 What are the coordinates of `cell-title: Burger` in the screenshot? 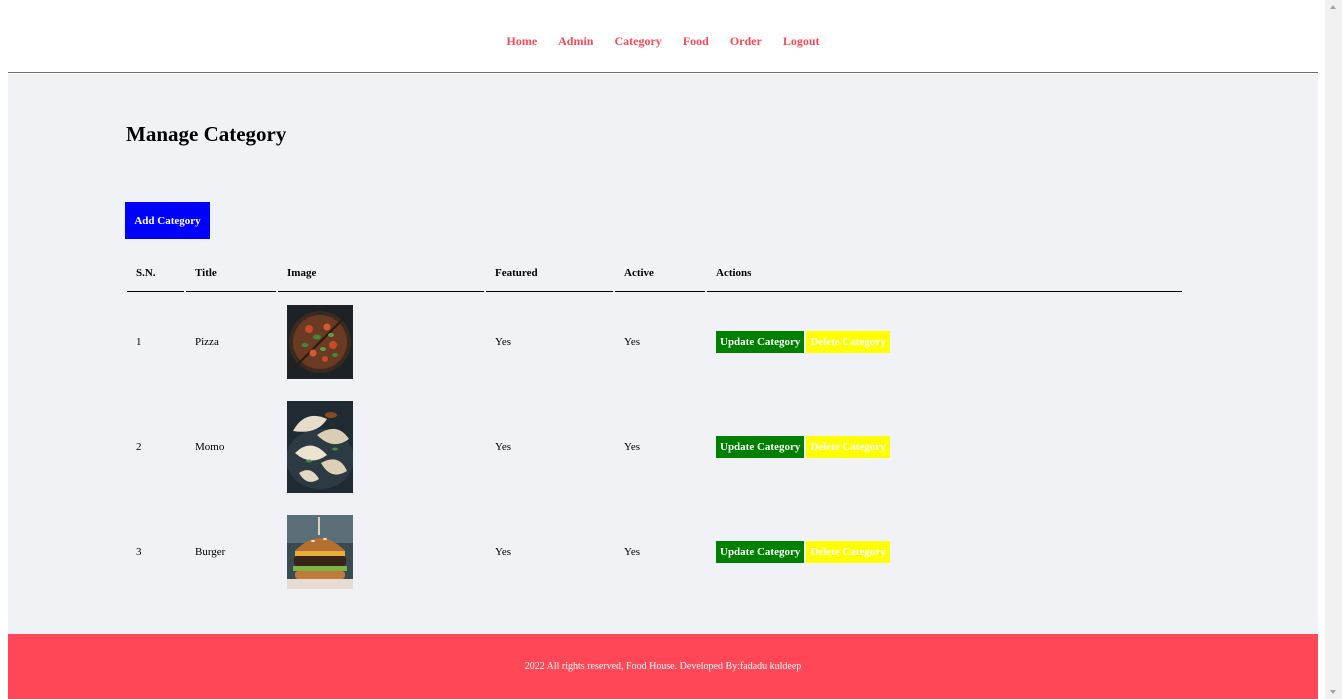 It's located at (210, 552).